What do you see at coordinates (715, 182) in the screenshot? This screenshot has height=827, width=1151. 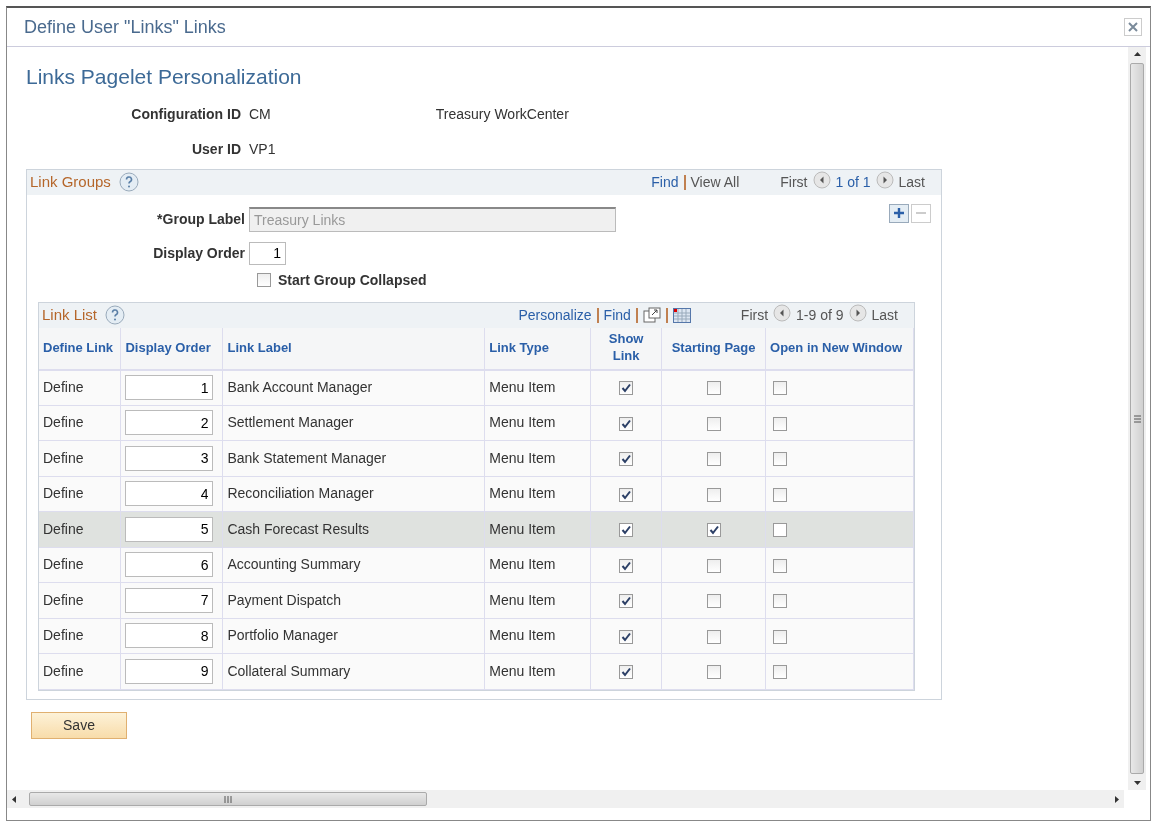 I see `view-all-link: View All` at bounding box center [715, 182].